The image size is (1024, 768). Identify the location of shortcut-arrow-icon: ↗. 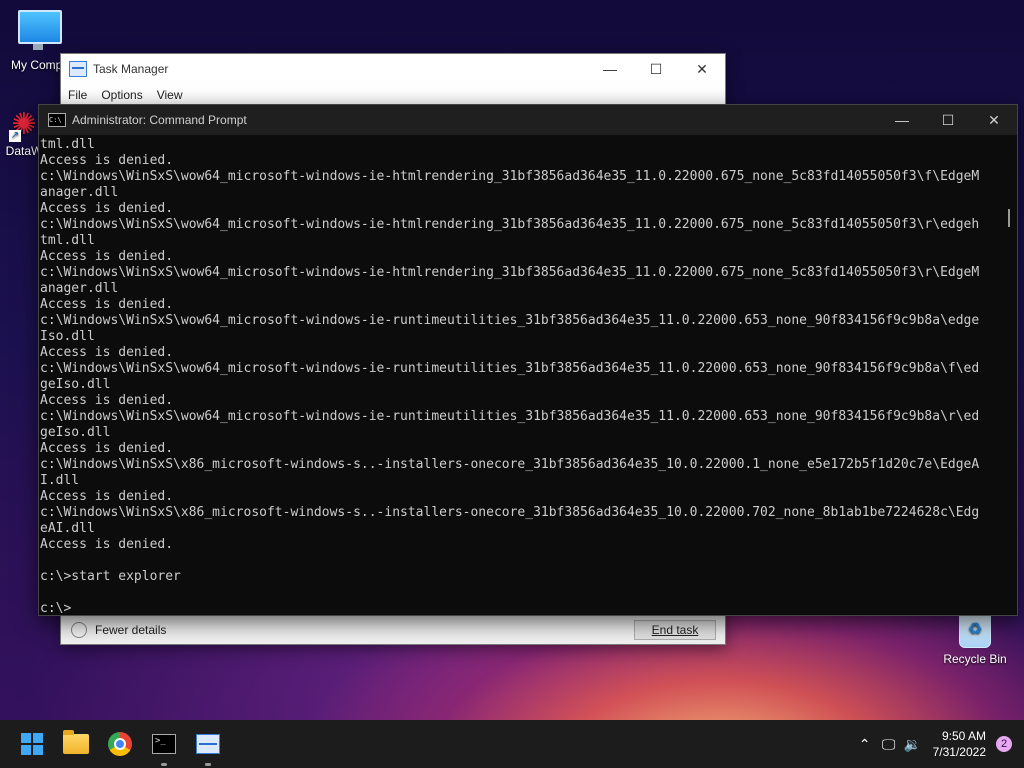
(15, 136).